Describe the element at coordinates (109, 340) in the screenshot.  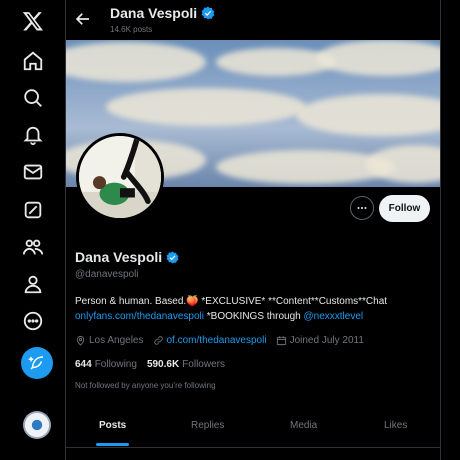
I see `location-item: Los Angeles` at that location.